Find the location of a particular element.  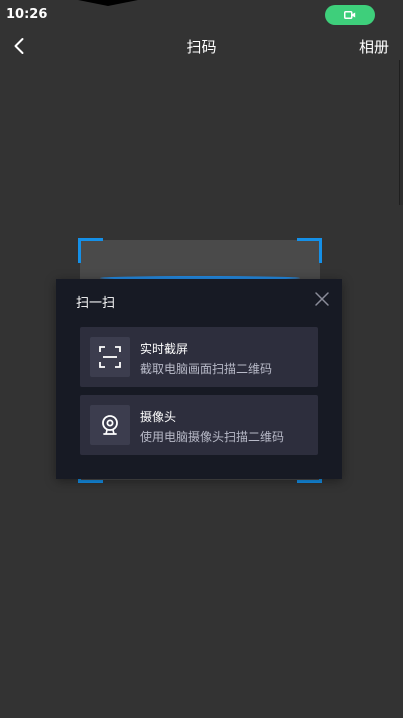

close-icon is located at coordinates (322, 299).